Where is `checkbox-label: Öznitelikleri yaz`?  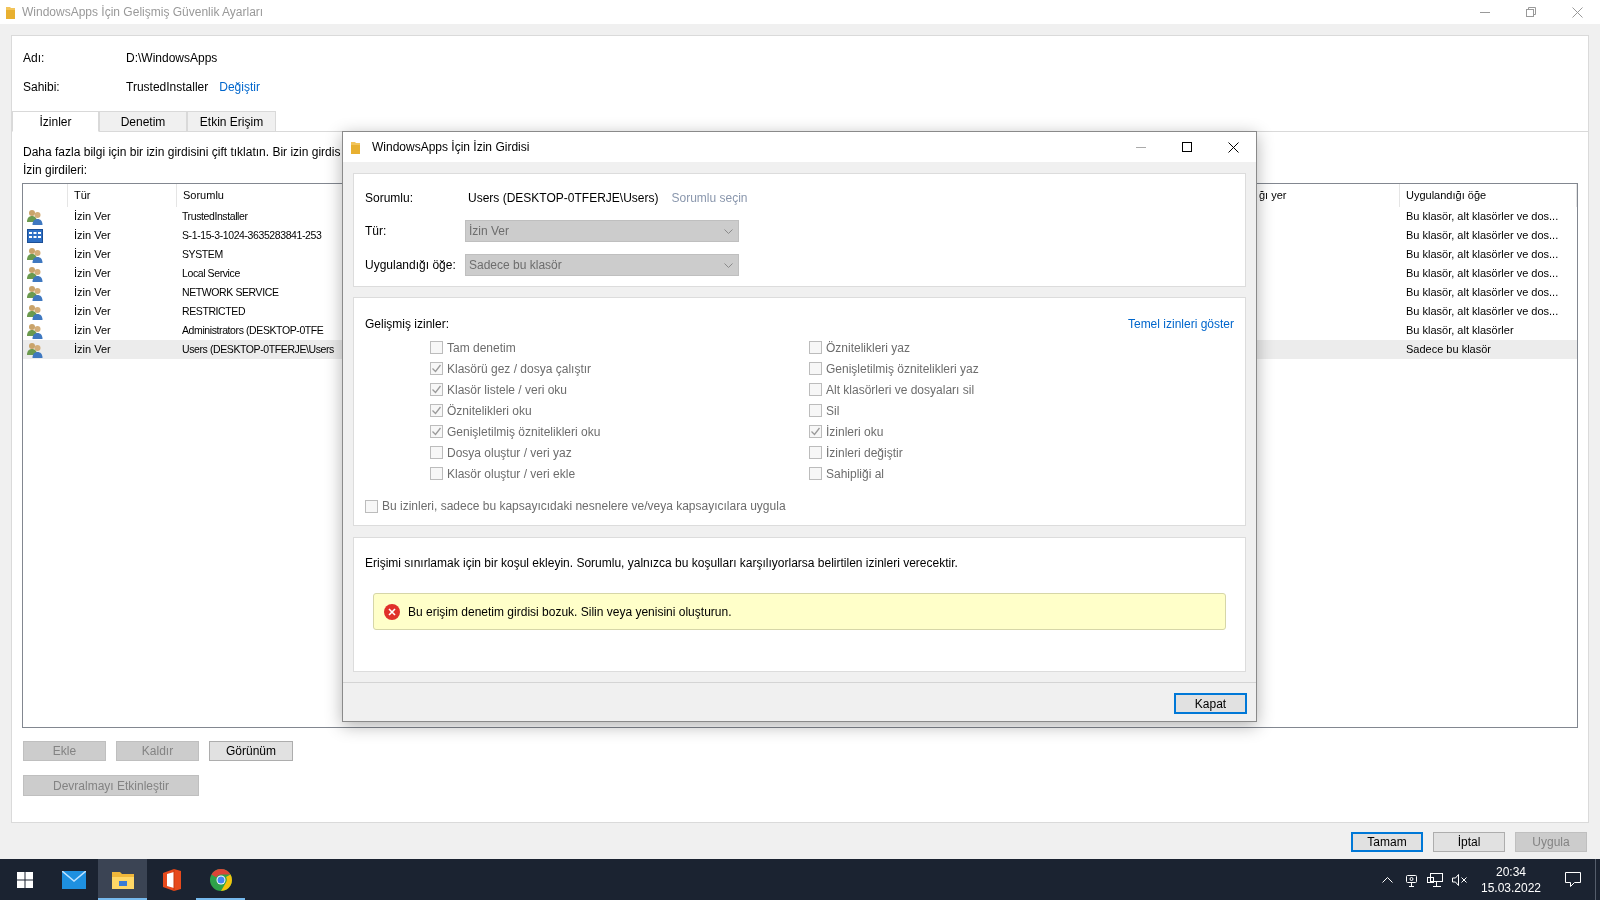
checkbox-label: Öznitelikleri yaz is located at coordinates (868, 348).